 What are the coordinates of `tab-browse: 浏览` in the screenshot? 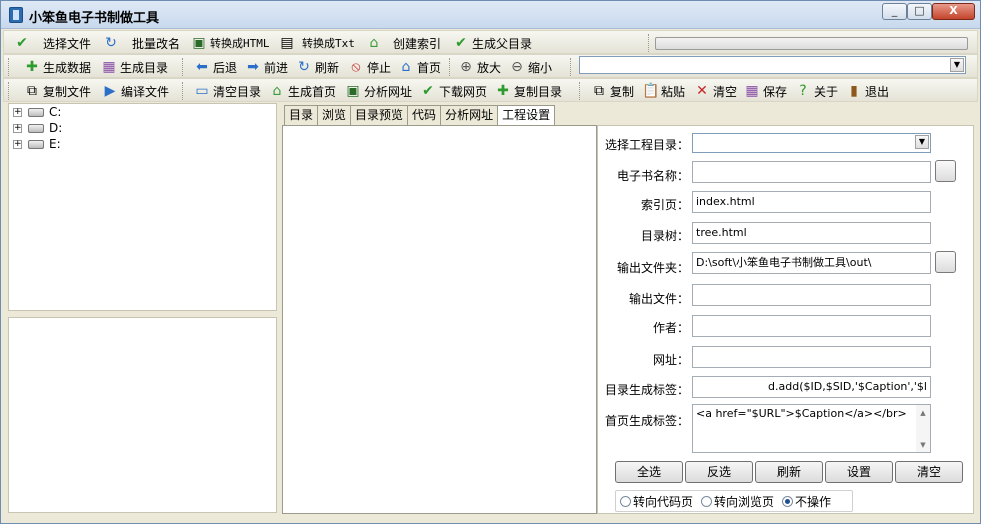 It's located at (334, 115).